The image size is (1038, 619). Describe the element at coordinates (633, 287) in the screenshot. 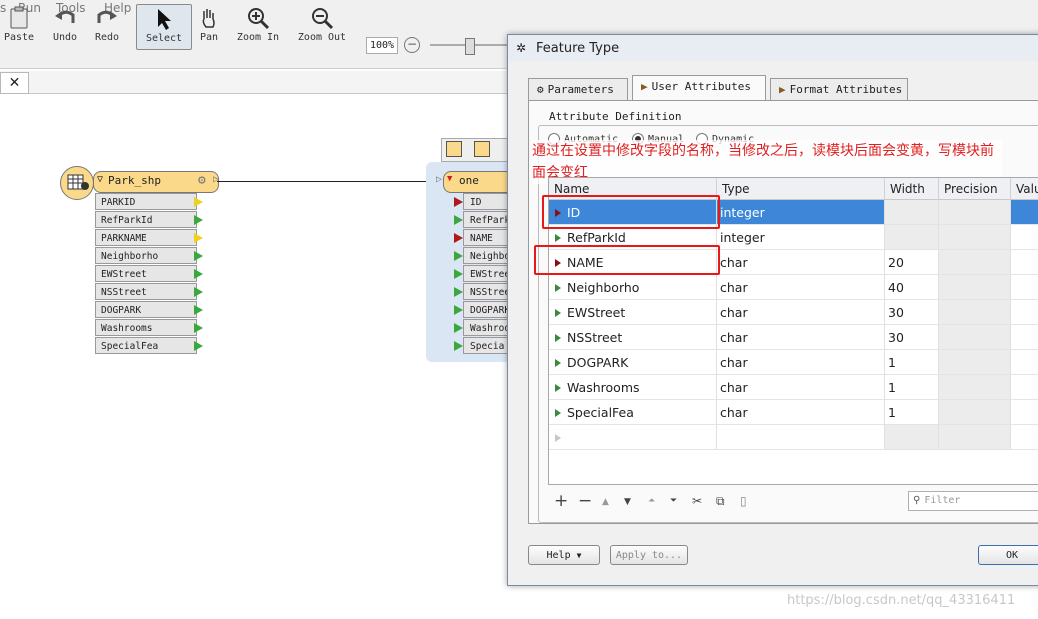

I see `cell-name: Neighborho` at that location.